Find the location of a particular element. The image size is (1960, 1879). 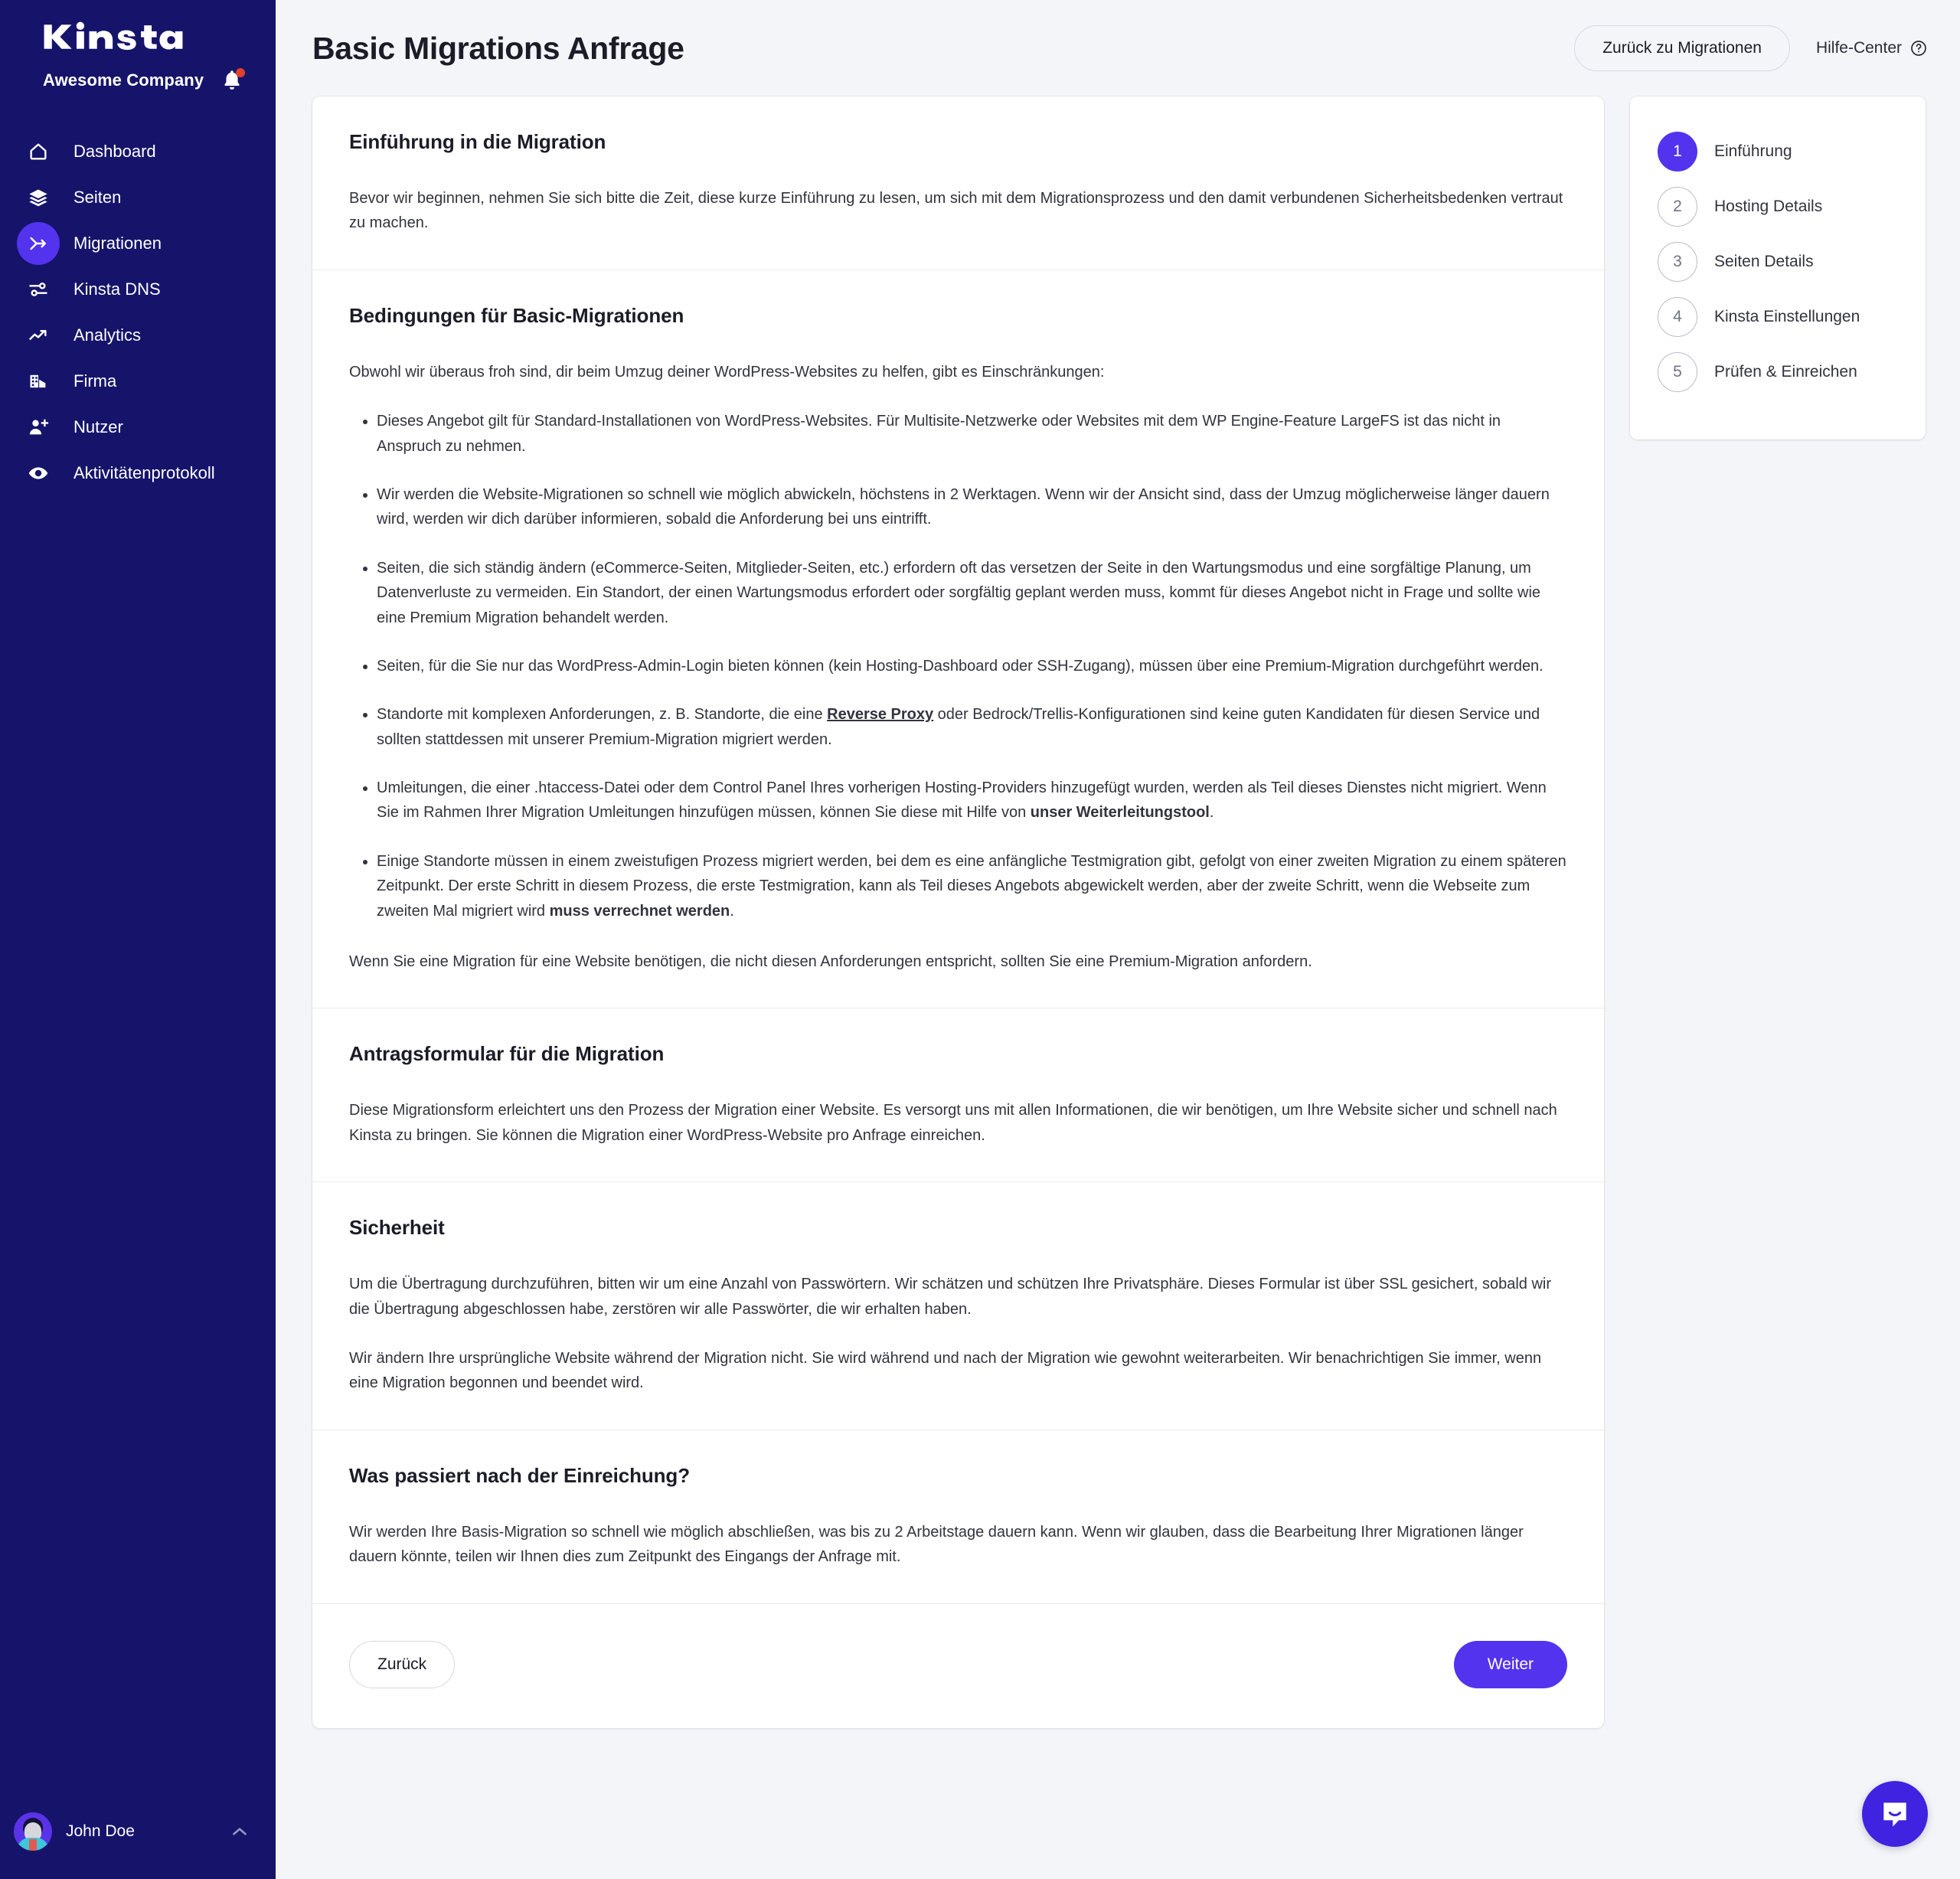

intercom-launcher-button is located at coordinates (1895, 1814).